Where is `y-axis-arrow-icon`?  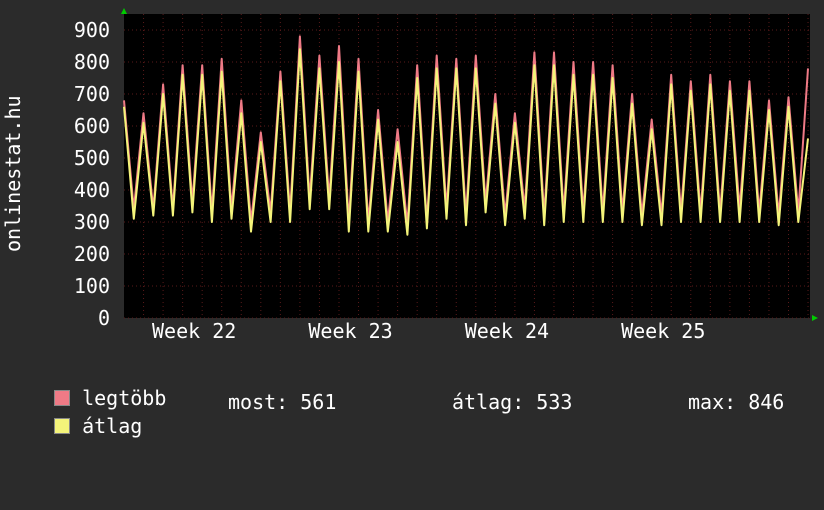 y-axis-arrow-icon is located at coordinates (124, 11).